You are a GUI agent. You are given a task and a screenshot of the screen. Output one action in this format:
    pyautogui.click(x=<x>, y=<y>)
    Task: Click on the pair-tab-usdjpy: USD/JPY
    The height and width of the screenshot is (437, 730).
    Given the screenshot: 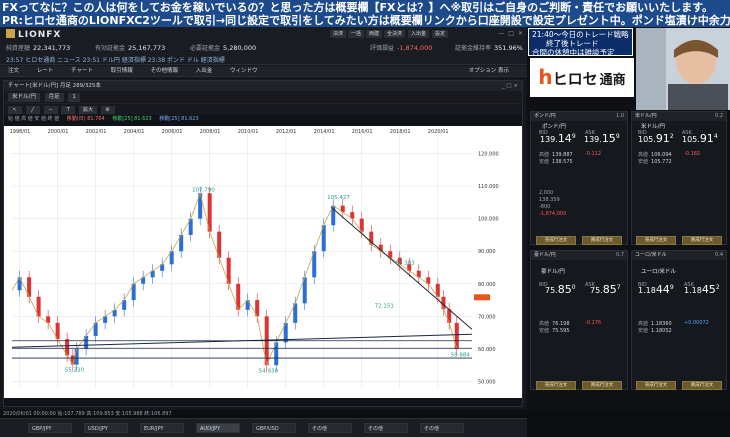 What is the action you would take?
    pyautogui.click(x=106, y=428)
    